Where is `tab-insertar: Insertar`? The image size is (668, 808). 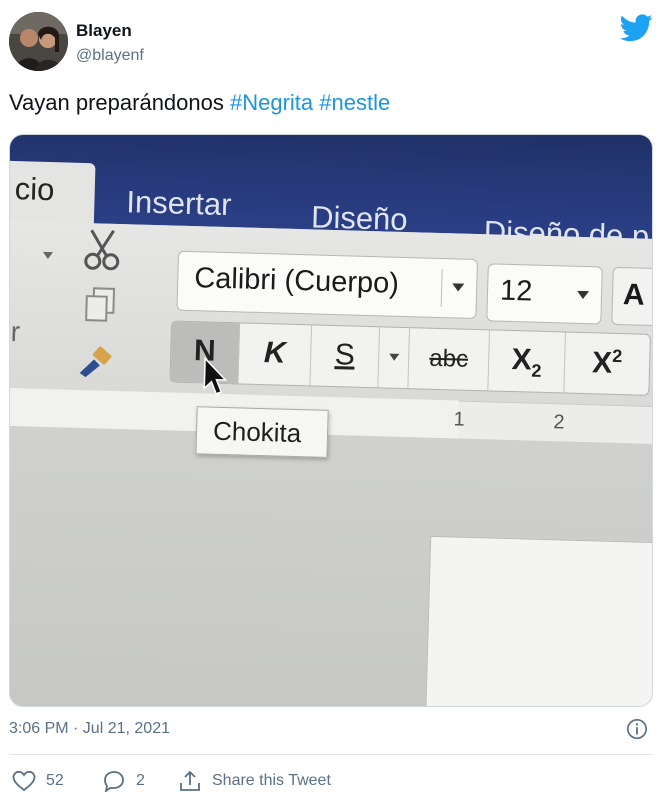
tab-insertar: Insertar is located at coordinates (179, 203).